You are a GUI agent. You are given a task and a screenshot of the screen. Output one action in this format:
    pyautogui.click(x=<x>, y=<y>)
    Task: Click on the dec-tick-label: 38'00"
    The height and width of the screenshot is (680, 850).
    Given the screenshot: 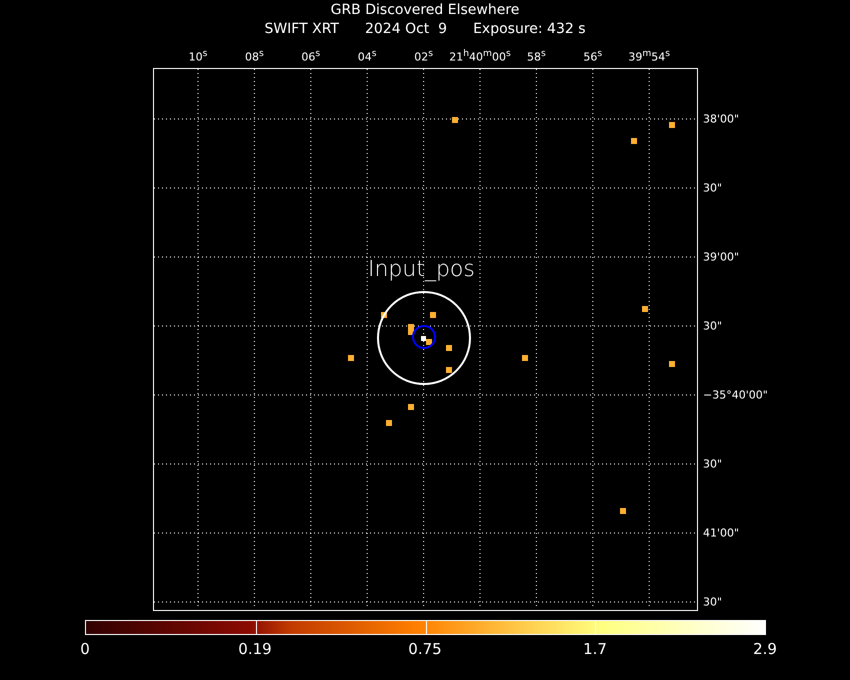 What is the action you would take?
    pyautogui.click(x=721, y=119)
    